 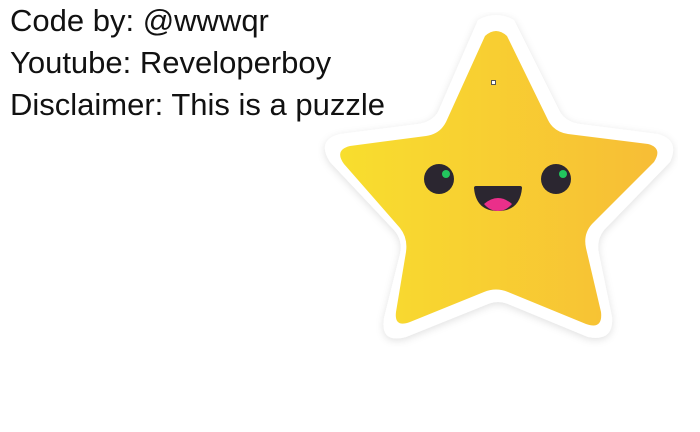 What do you see at coordinates (493, 82) in the screenshot?
I see `tiny-handle-marker` at bounding box center [493, 82].